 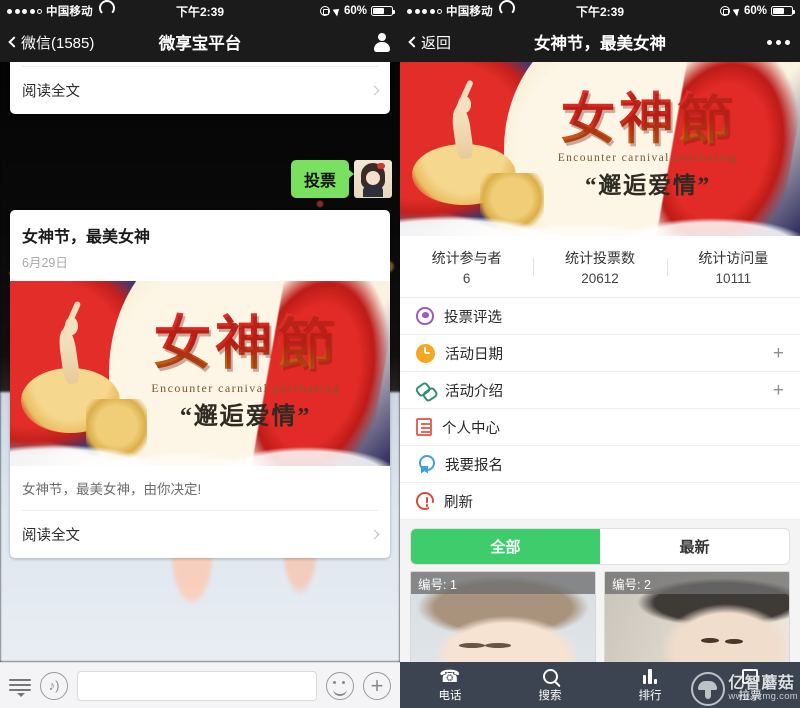 I want to click on right-nav-bar: 返回 女神节，最美女神, so click(x=600, y=42).